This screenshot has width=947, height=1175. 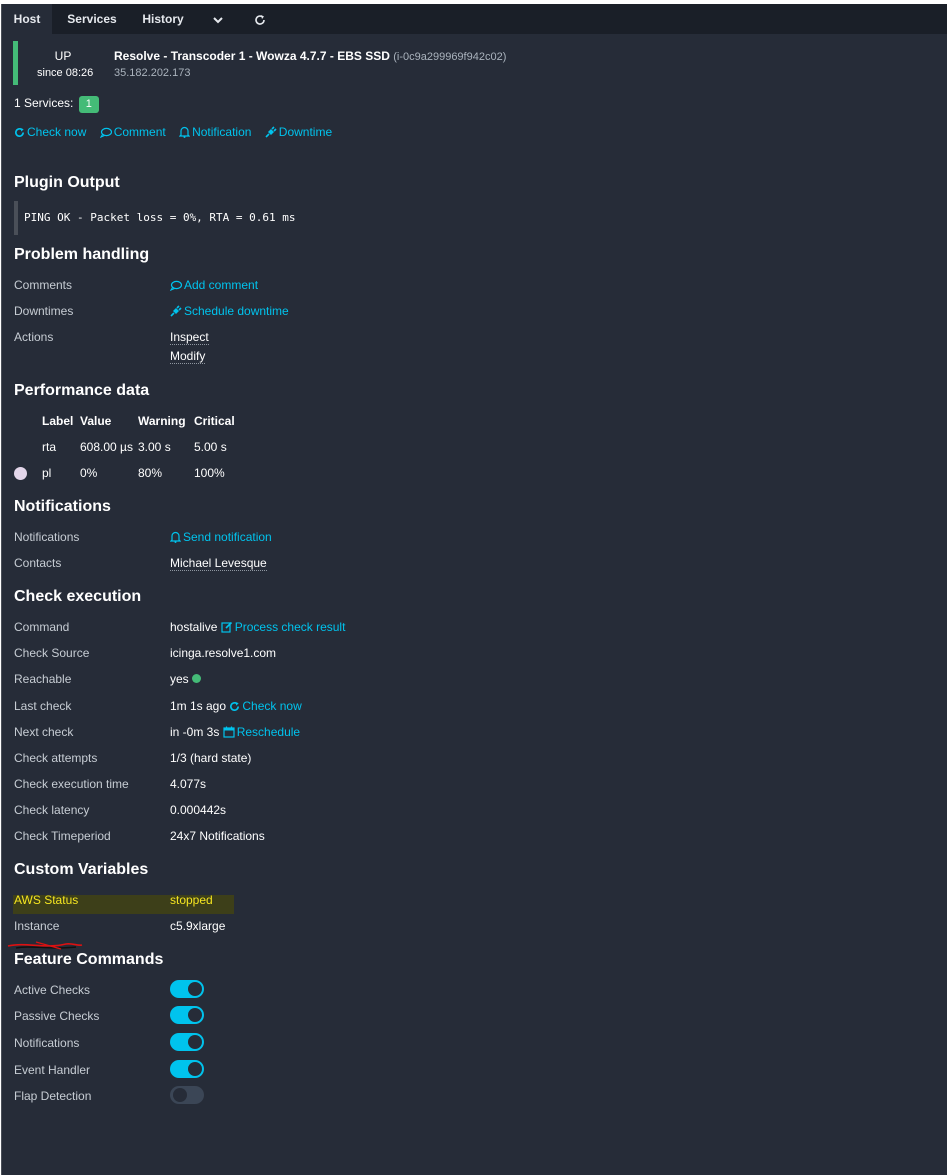 What do you see at coordinates (47, 1043) in the screenshot?
I see `notifications-feature-label: Notifications` at bounding box center [47, 1043].